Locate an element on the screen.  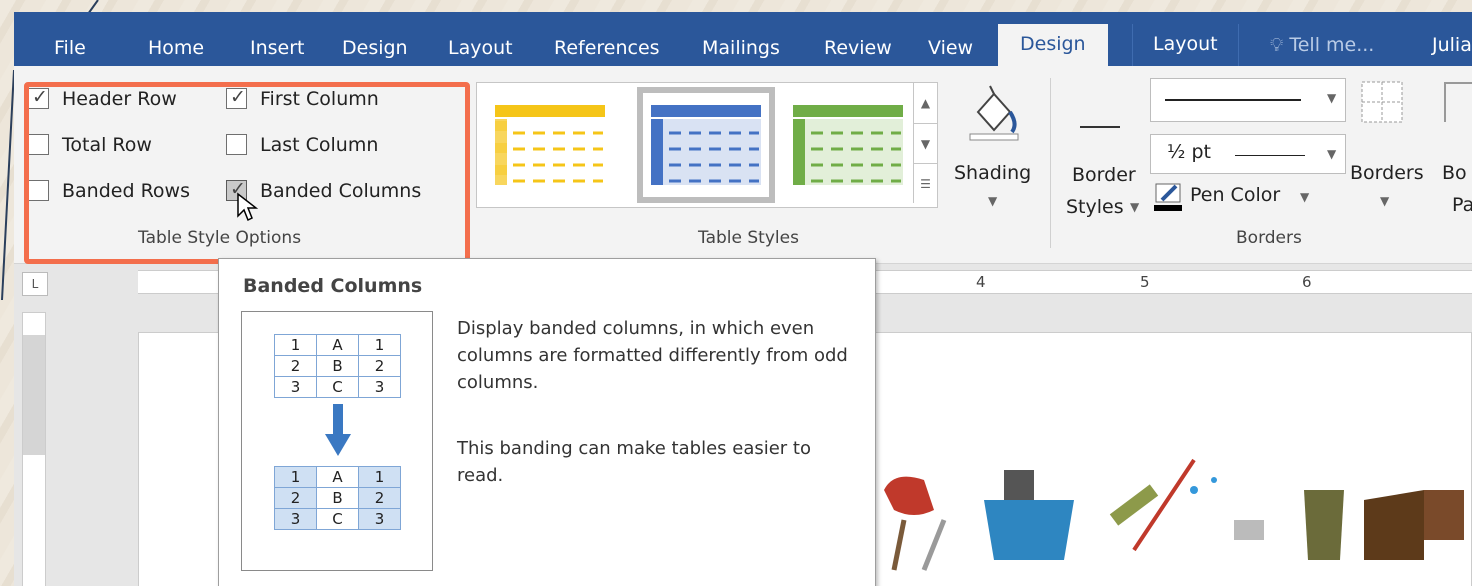
shading-label: Shading is located at coordinates (993, 173).